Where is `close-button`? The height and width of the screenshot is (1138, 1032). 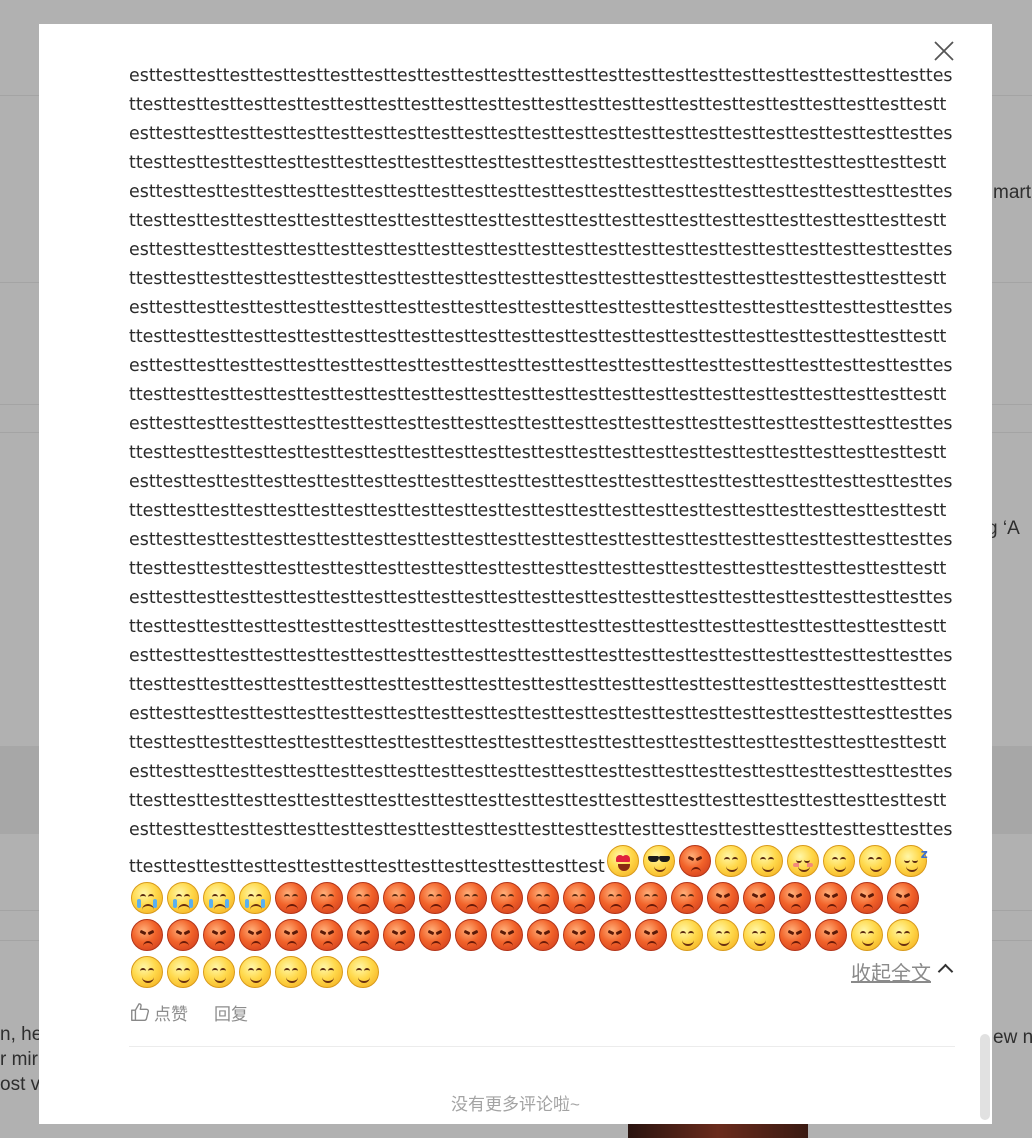
close-button is located at coordinates (944, 51).